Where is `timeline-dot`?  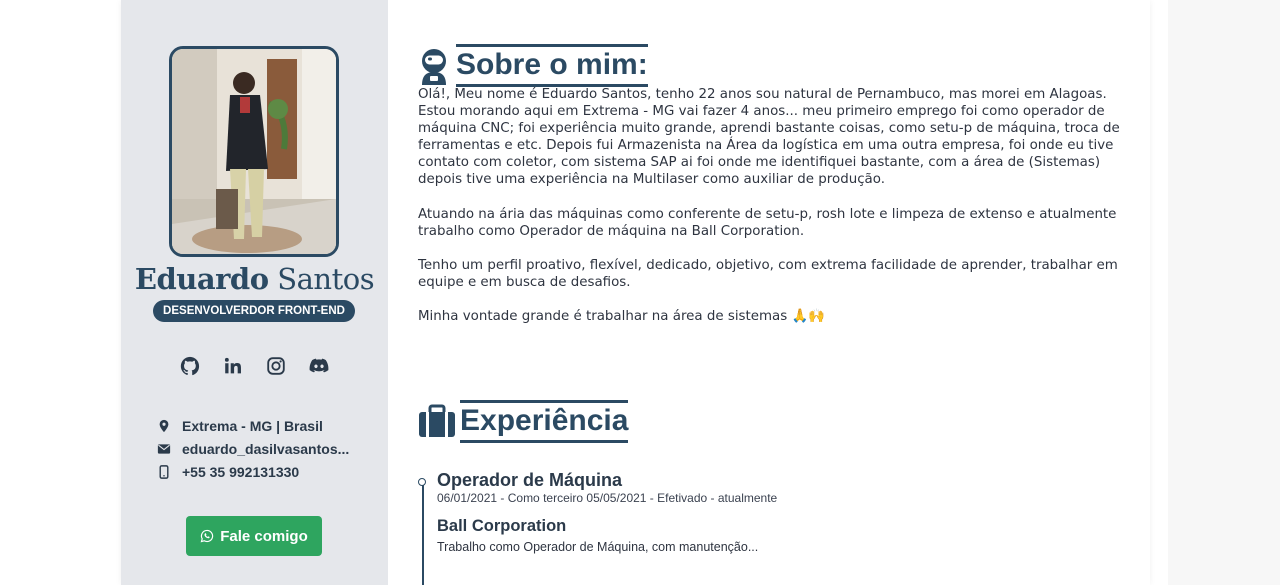
timeline-dot is located at coordinates (422, 482).